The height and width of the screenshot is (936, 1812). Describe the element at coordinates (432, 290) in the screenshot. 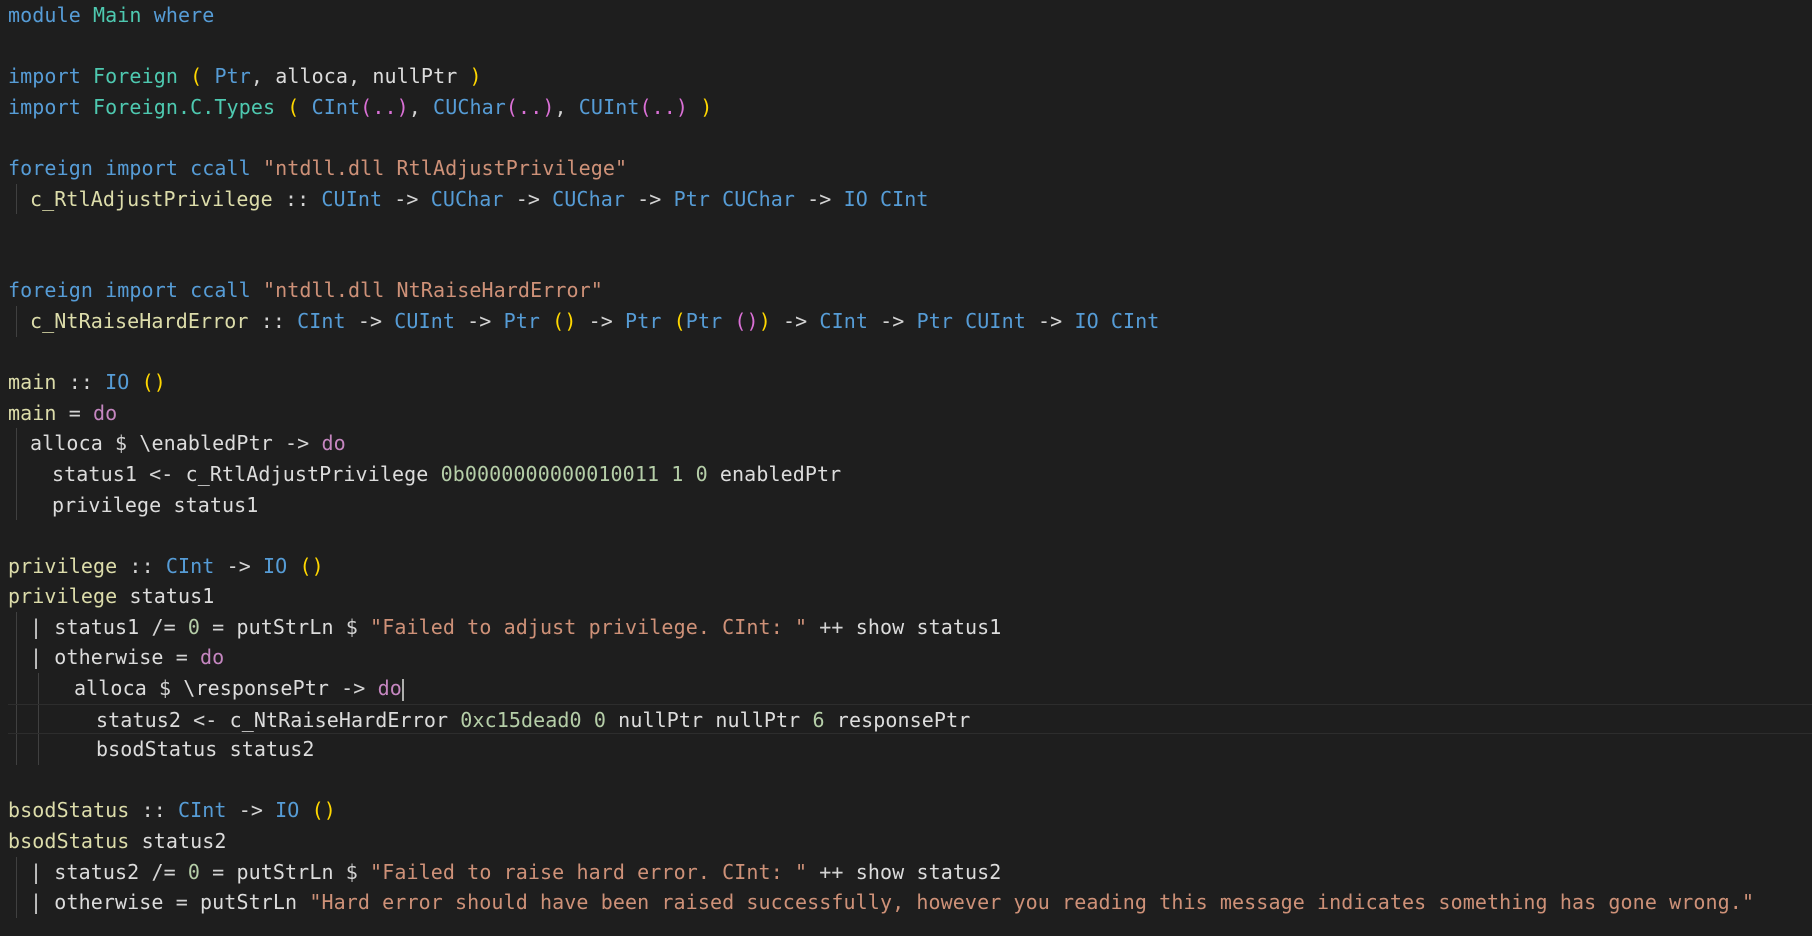

I see `code-token: "ntdll.dll NtRaiseHardError"` at that location.